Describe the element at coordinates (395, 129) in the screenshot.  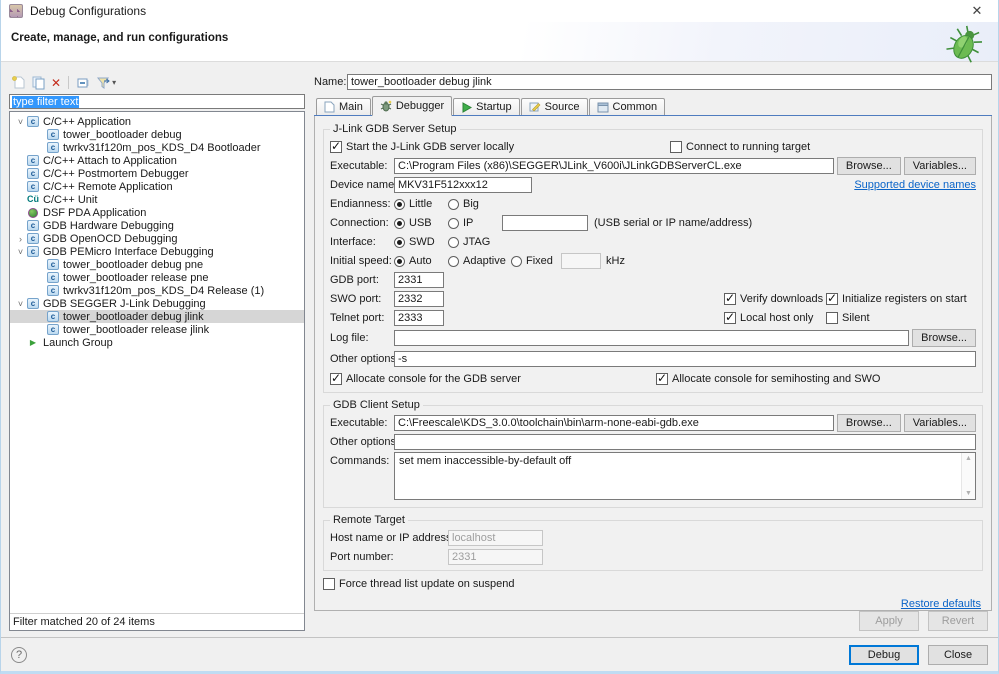
I see `group-title: J-Link GDB Server Setup` at that location.